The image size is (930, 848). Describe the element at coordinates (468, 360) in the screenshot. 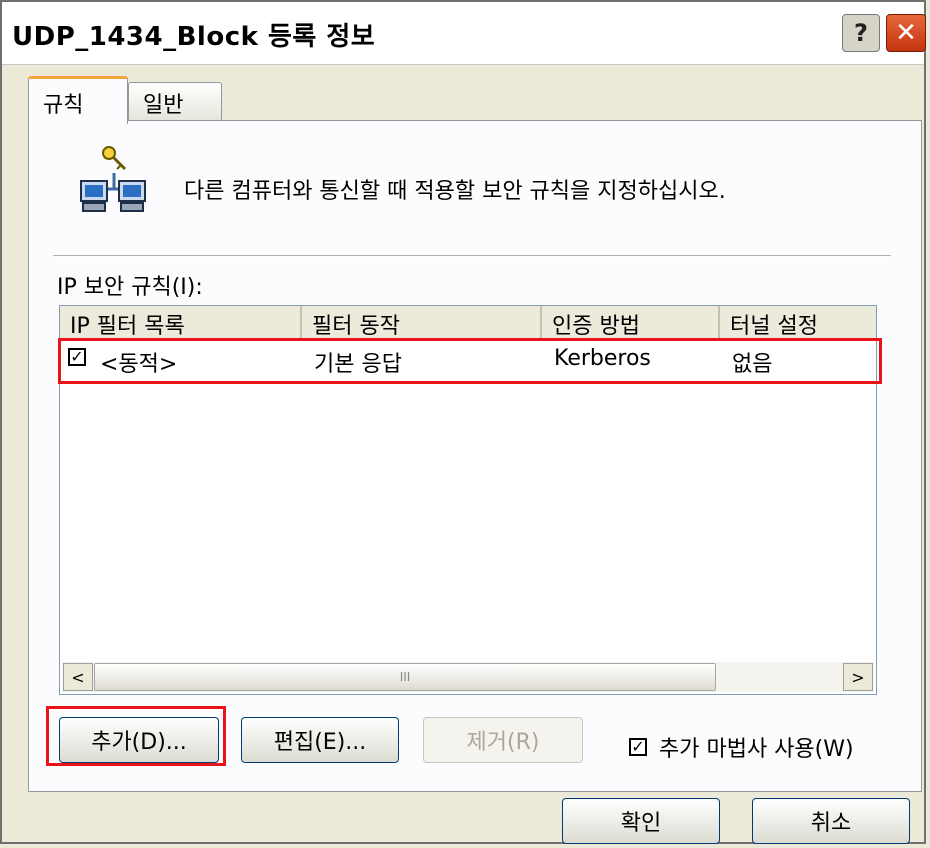

I see `table-row: ✓ <동적> 기본 응답 Kerberos 없음` at that location.